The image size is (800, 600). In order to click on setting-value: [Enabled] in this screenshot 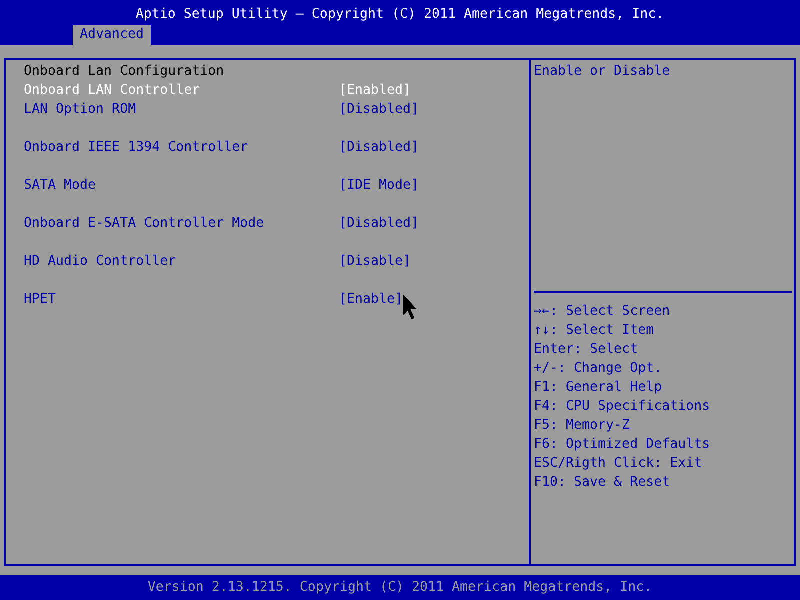, I will do `click(375, 90)`.